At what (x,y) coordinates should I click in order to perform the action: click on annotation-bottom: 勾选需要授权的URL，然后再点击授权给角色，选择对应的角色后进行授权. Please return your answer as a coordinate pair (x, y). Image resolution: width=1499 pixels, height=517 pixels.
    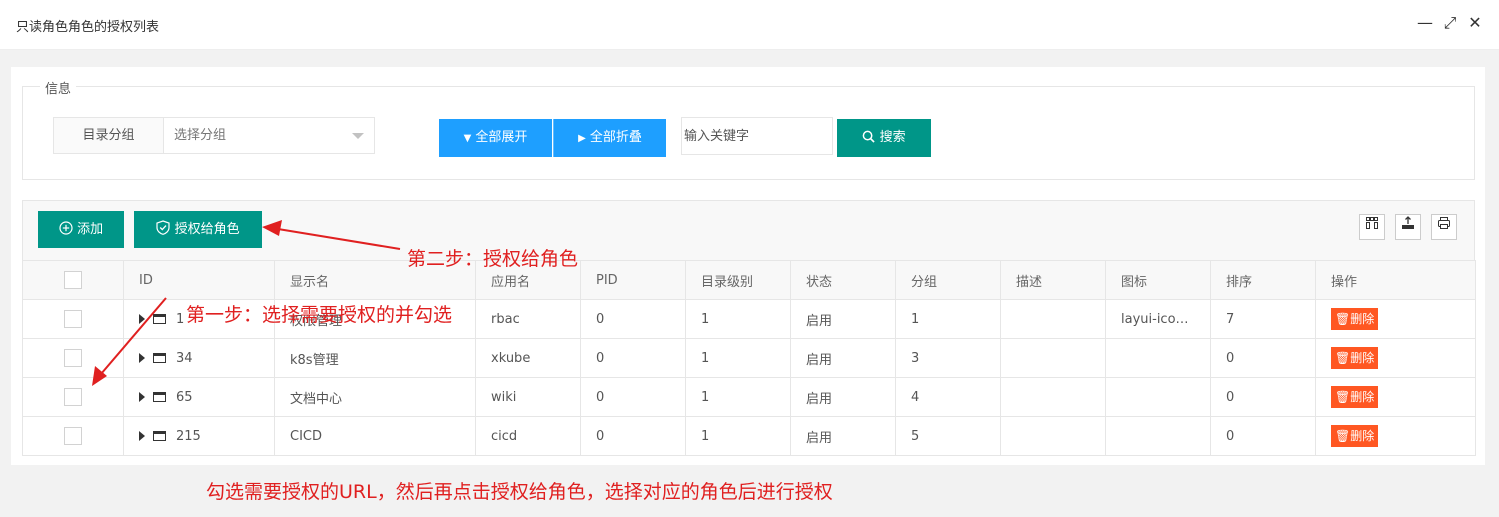
    Looking at the image, I should click on (519, 492).